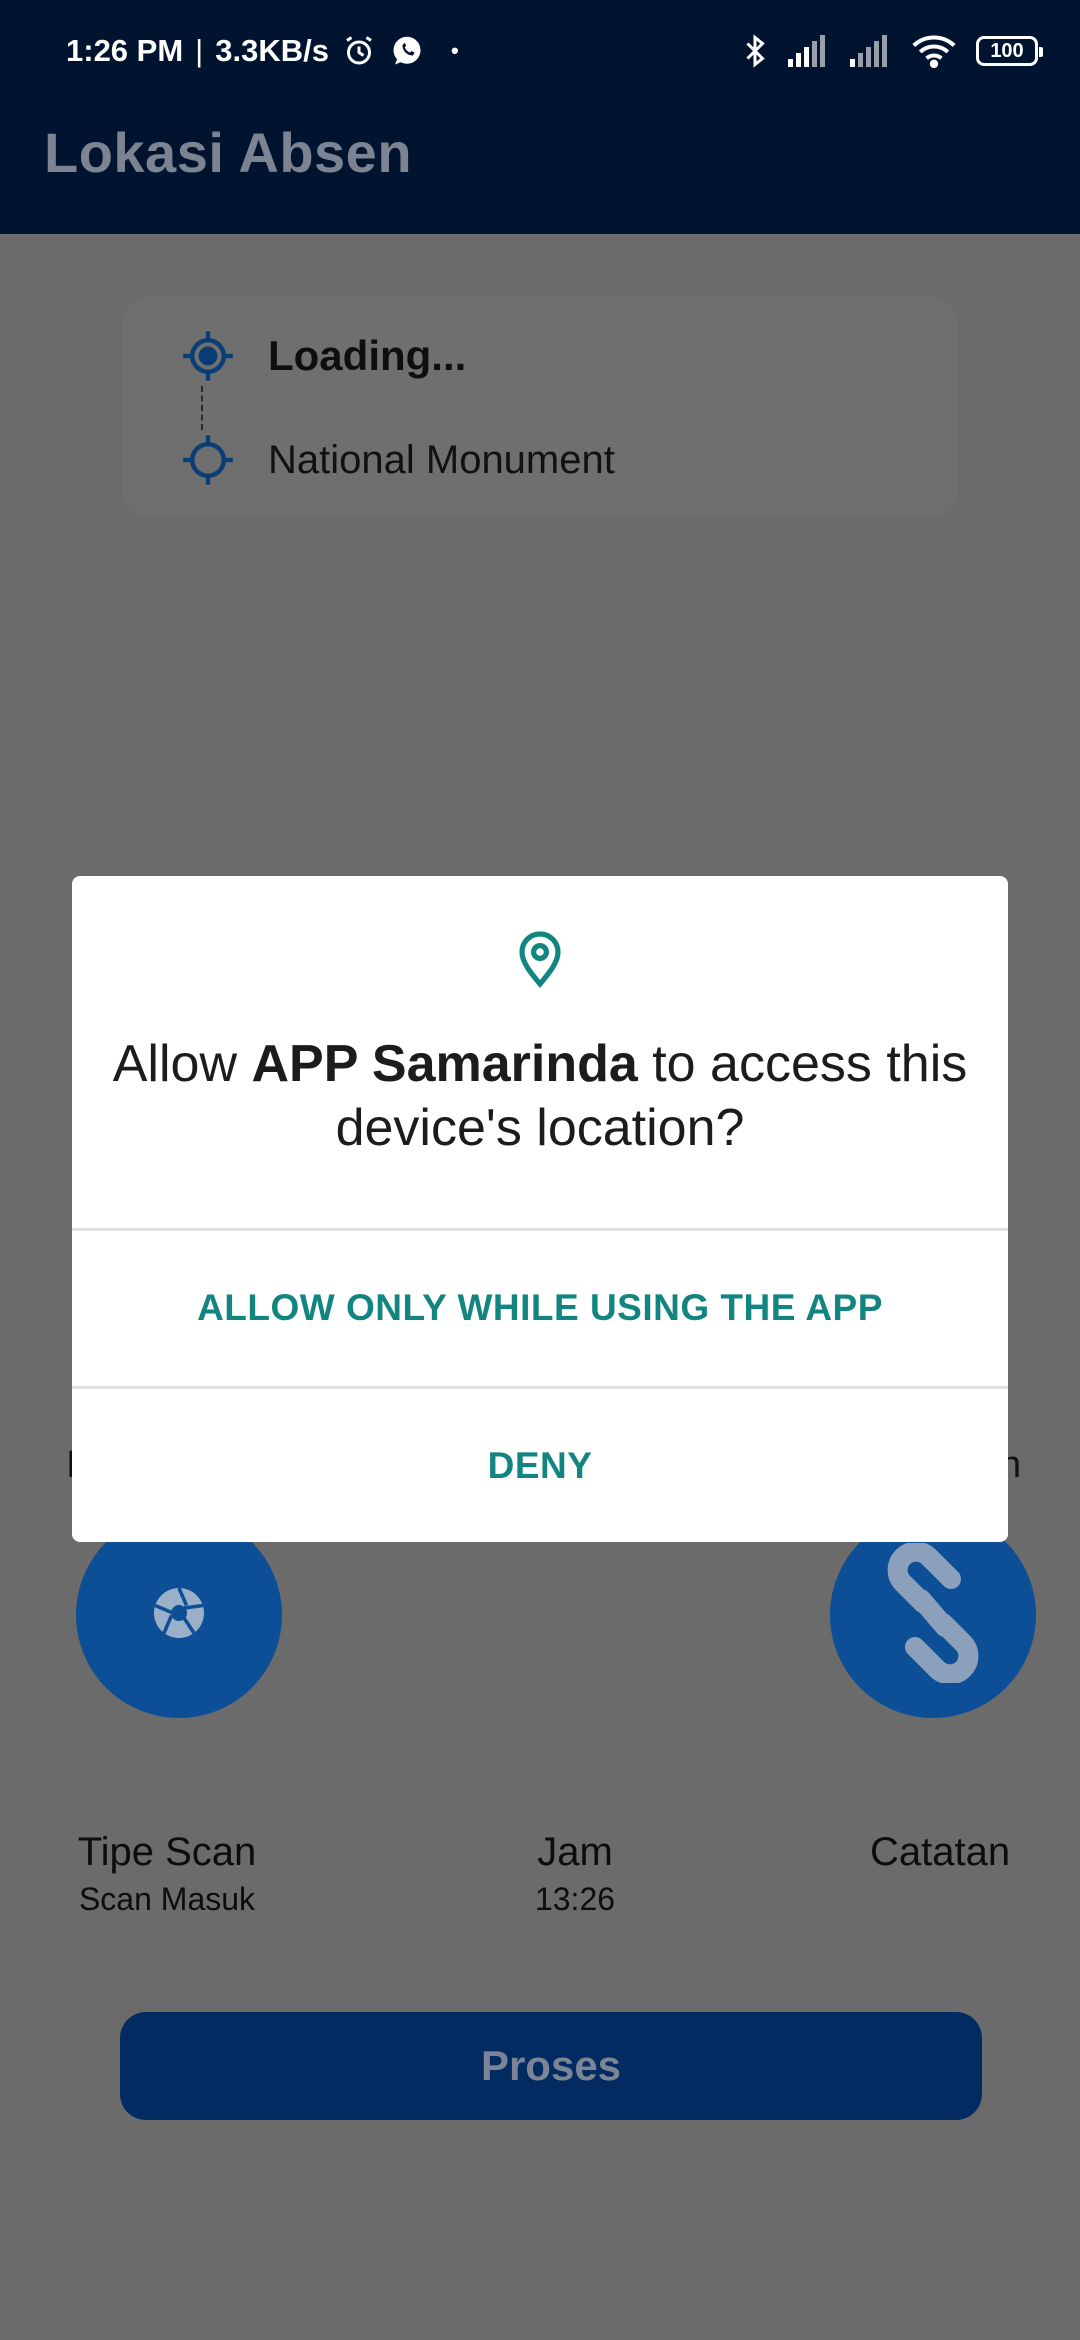  What do you see at coordinates (551, 2066) in the screenshot?
I see `proses-button: Proses` at bounding box center [551, 2066].